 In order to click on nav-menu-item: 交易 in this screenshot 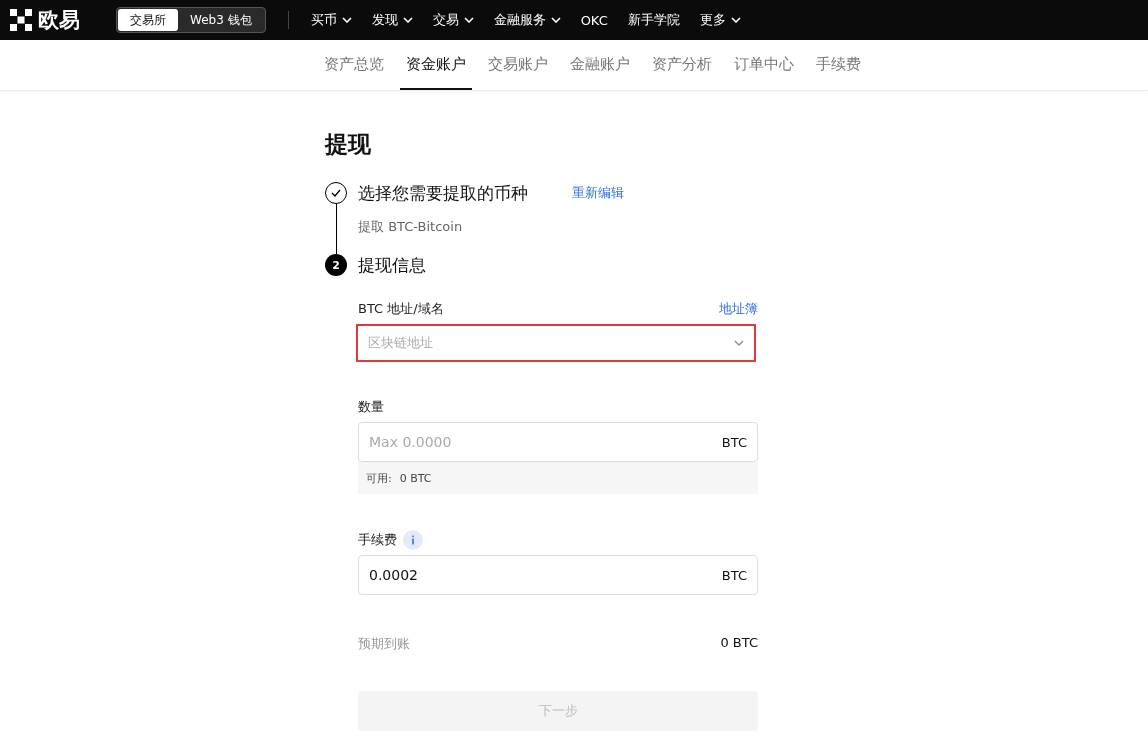, I will do `click(453, 20)`.